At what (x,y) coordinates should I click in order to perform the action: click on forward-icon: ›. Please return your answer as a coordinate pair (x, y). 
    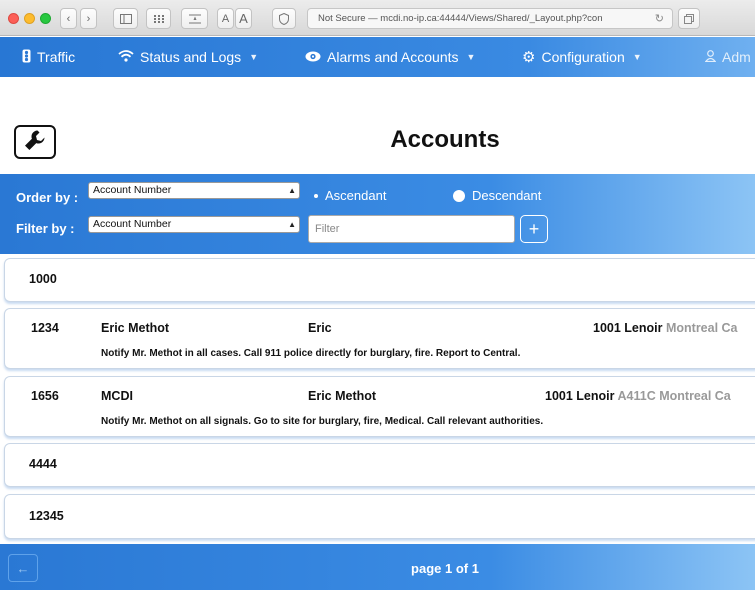
    Looking at the image, I should click on (88, 18).